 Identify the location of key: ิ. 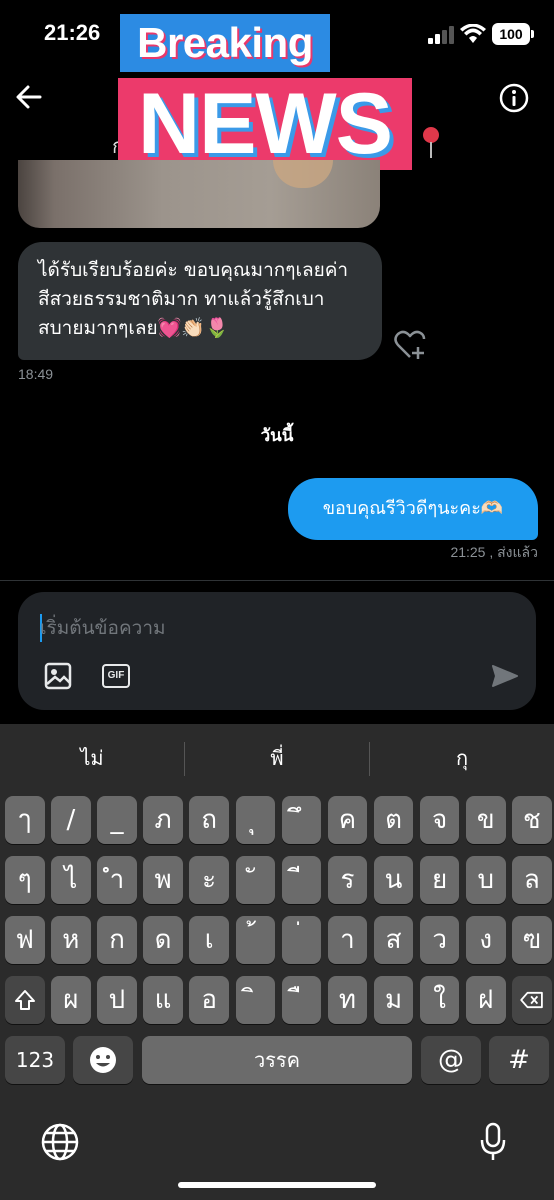
(255, 1000).